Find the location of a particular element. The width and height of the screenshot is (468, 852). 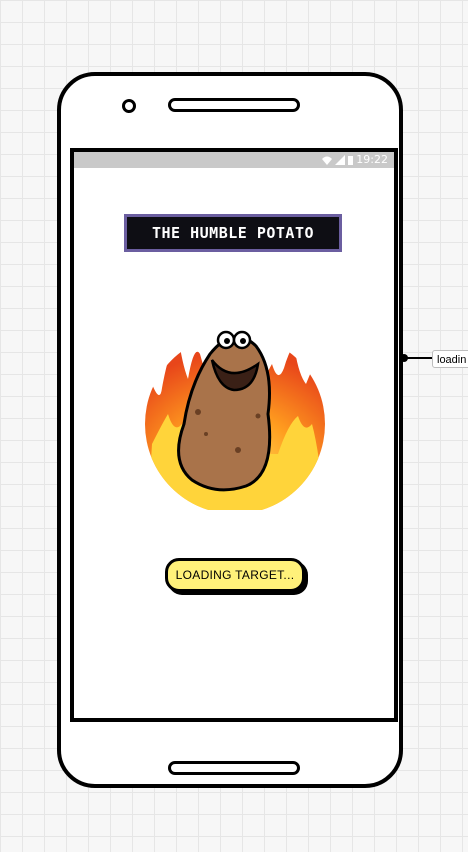

annotation-label: loadin is located at coordinates (450, 359).